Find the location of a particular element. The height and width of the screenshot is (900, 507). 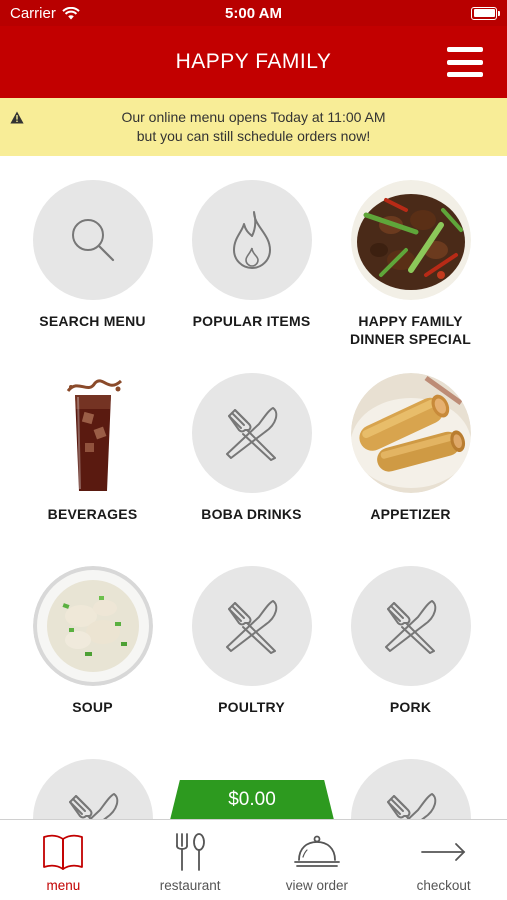

cart-total-button: $0.00 is located at coordinates (252, 800).